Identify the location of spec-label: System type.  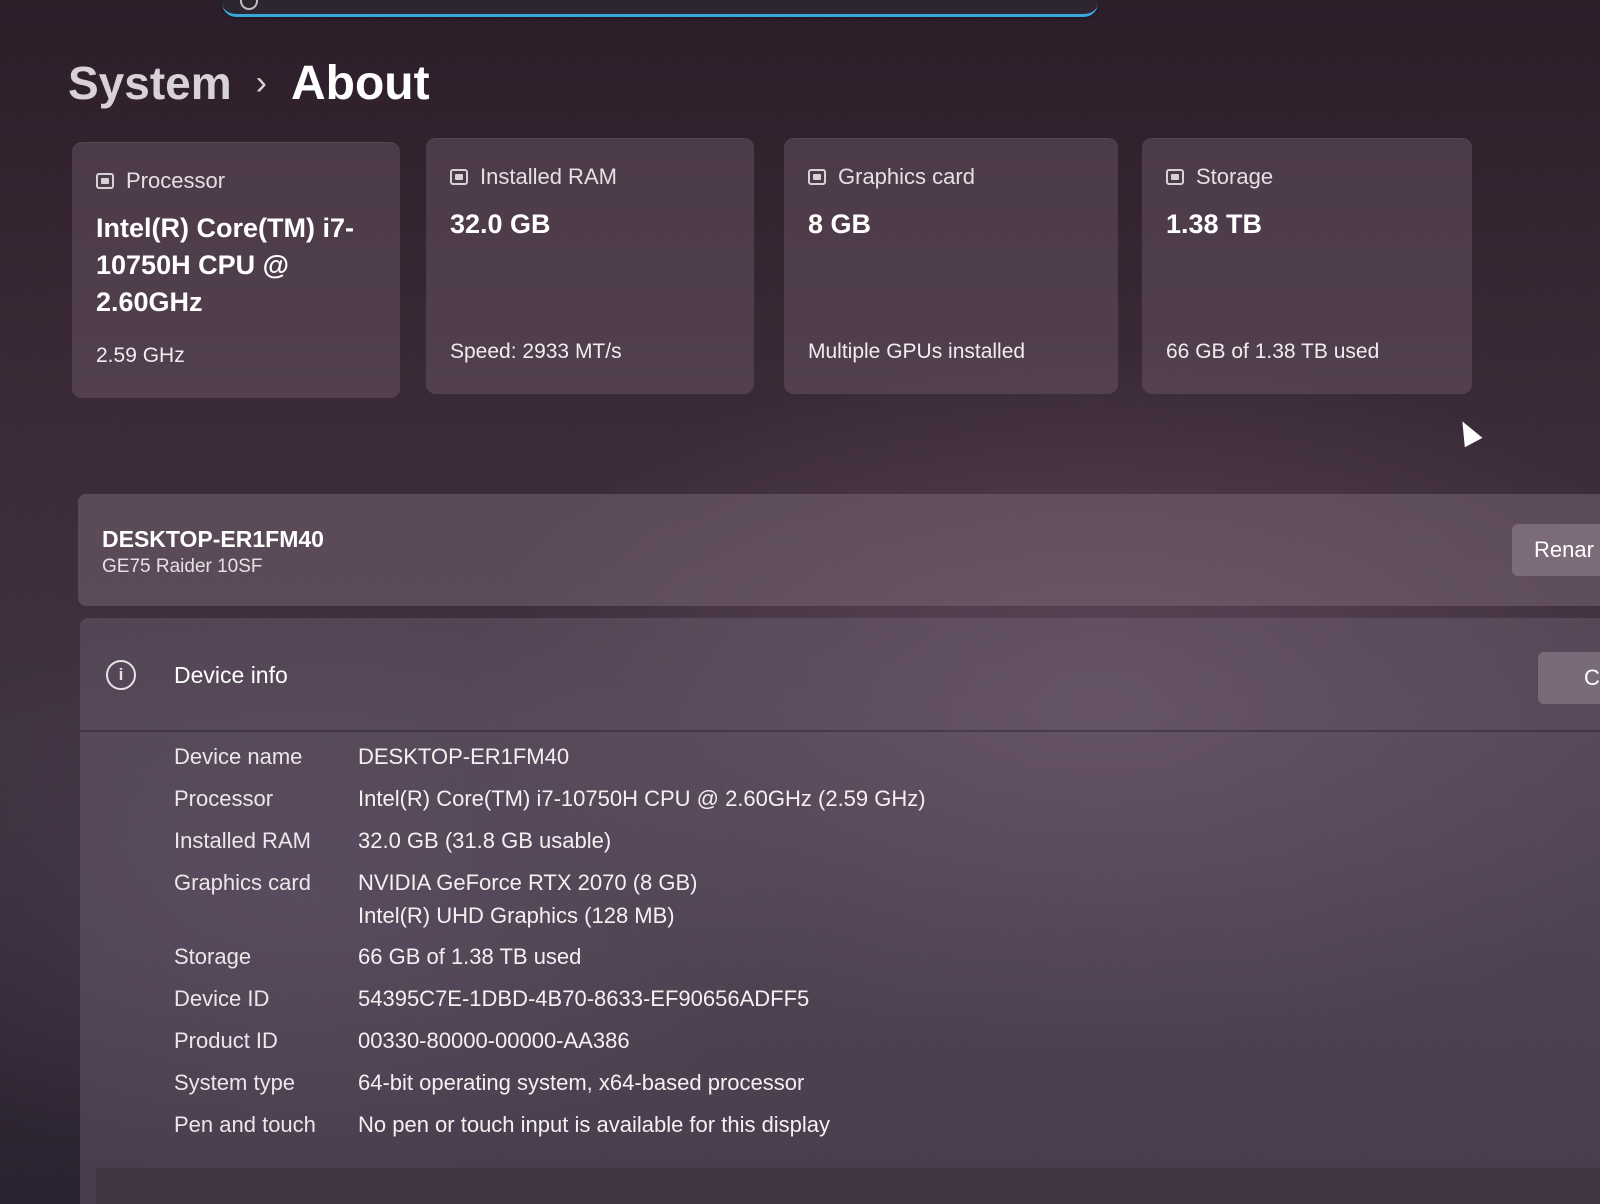
(235, 1082).